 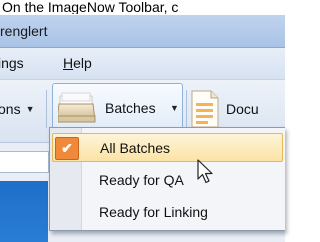 I want to click on instruction-caption: On the ImageNow Toolbar, c, so click(x=90, y=7).